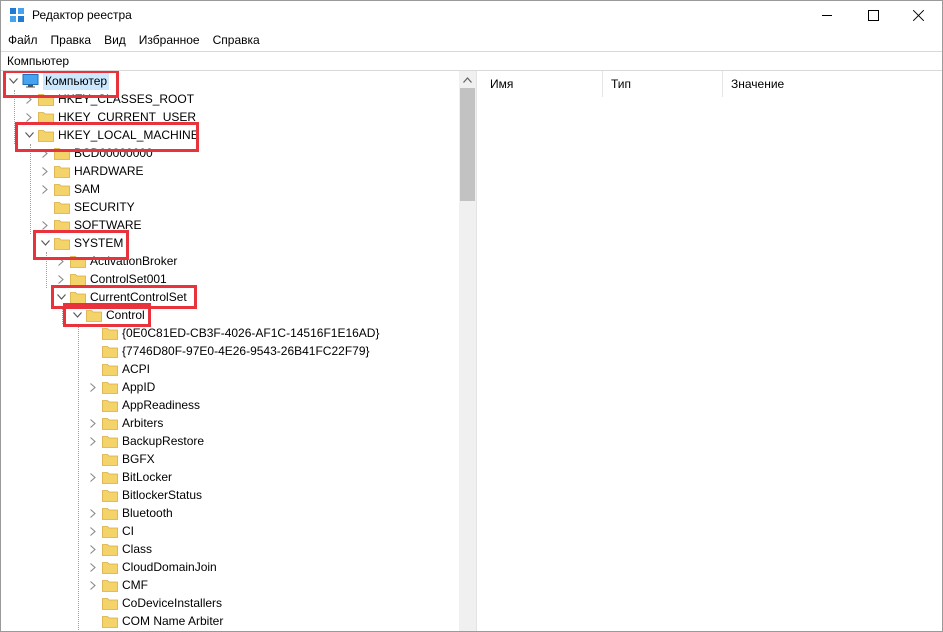 This screenshot has width=943, height=632. What do you see at coordinates (147, 477) in the screenshot?
I see `tree-node-label: BitLocker` at bounding box center [147, 477].